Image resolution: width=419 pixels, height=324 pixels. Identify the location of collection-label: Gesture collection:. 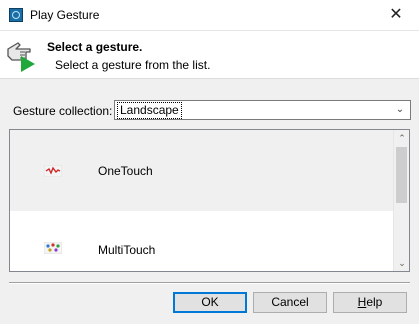
(63, 111).